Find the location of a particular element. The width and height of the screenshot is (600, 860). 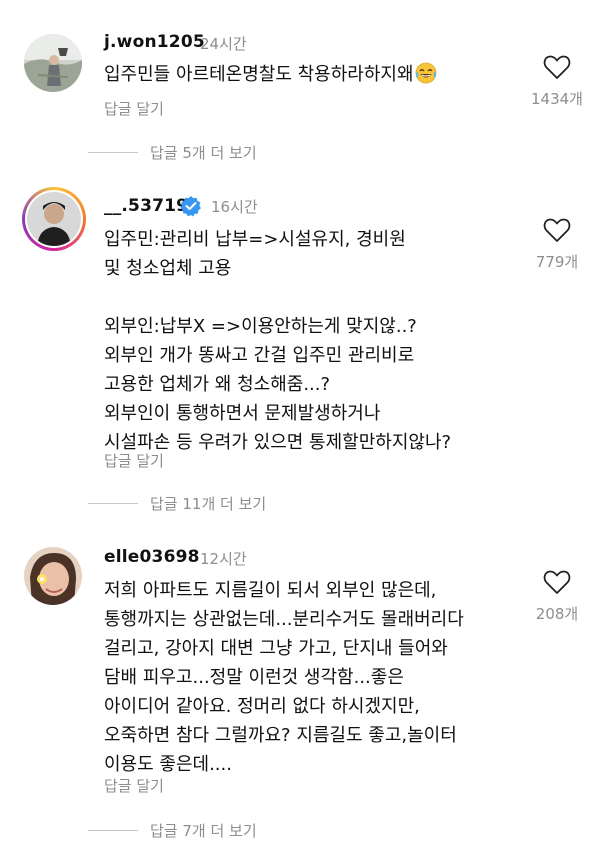

verified-badge-icon is located at coordinates (190, 206).